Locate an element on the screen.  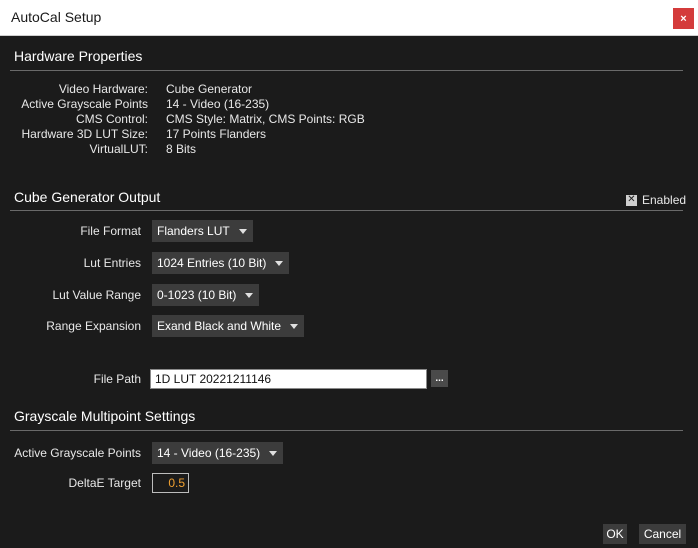
range-expansion-label: Range Expansion is located at coordinates (93, 326).